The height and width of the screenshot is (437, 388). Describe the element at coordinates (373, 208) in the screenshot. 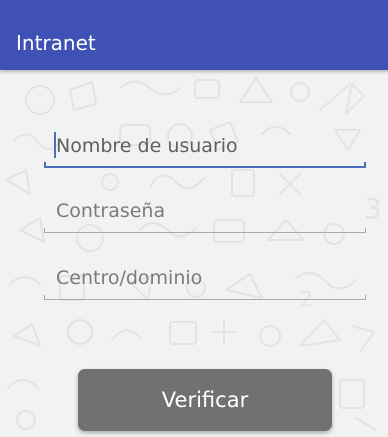

I see `svg-text: 3` at that location.